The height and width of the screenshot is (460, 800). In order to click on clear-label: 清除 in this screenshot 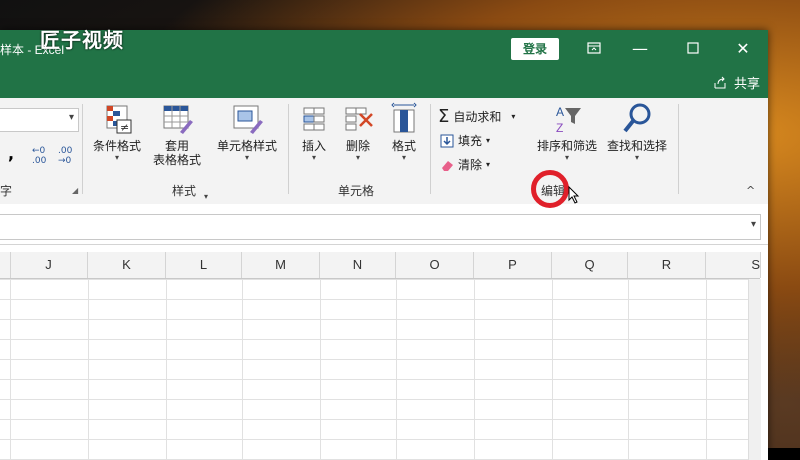, I will do `click(470, 165)`.